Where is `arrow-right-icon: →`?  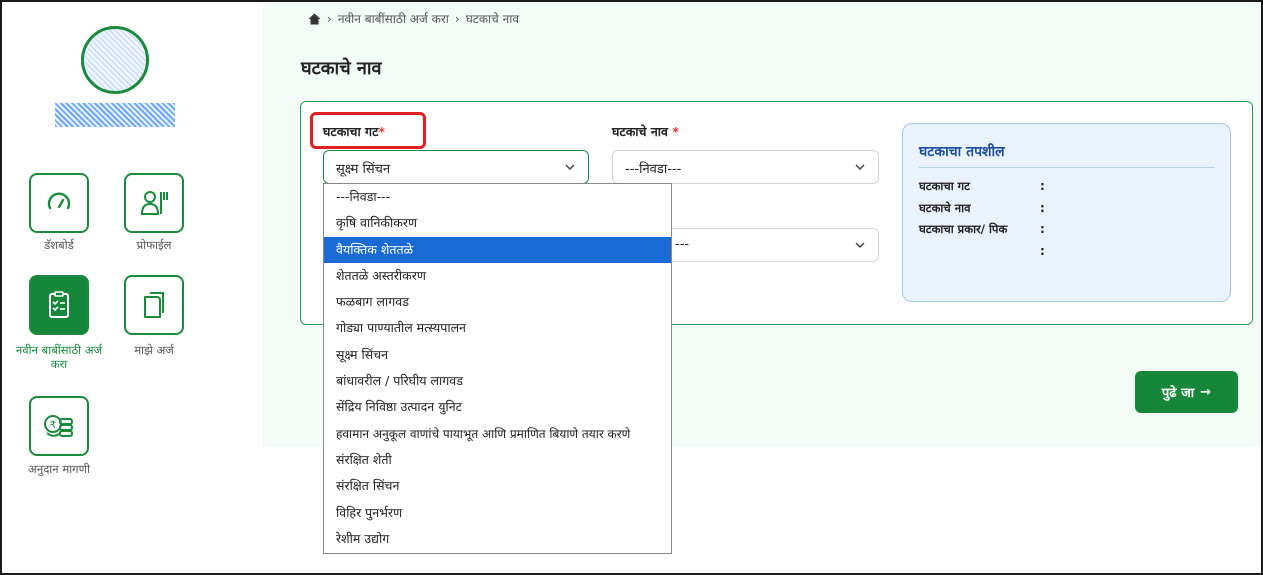 arrow-right-icon: → is located at coordinates (1206, 392).